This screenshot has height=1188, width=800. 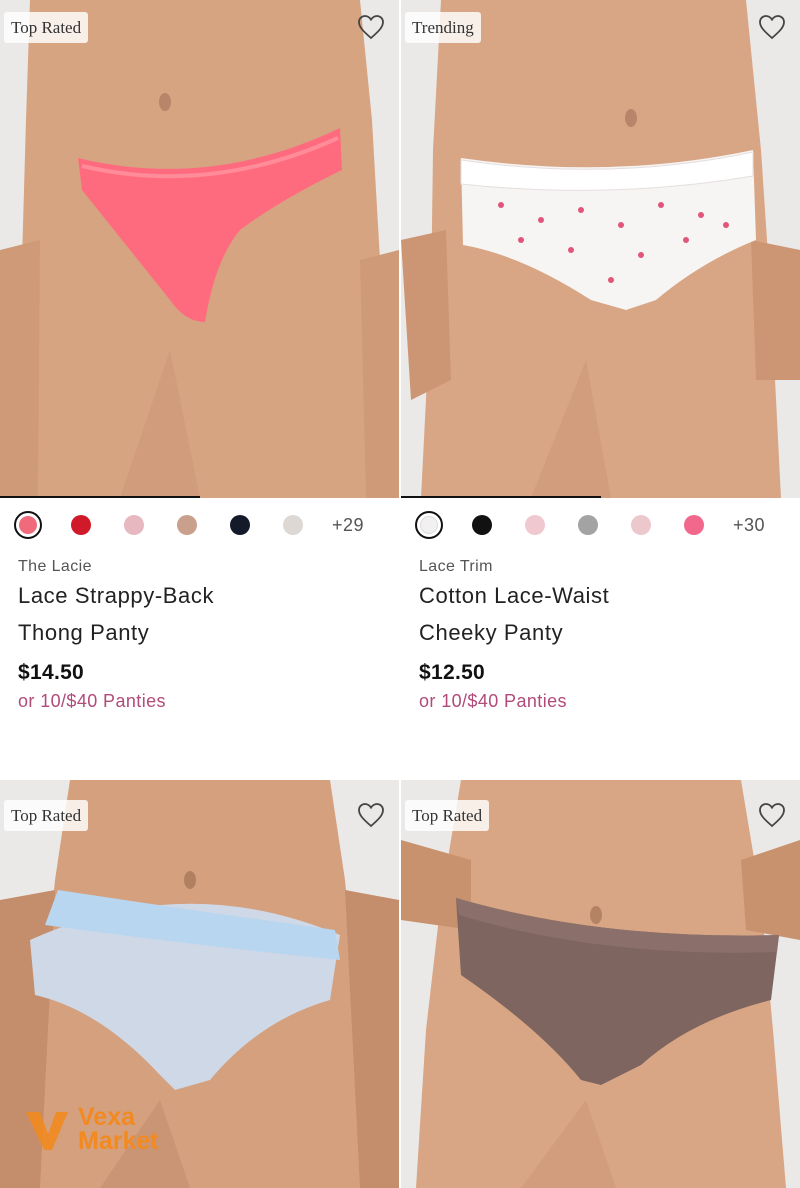 What do you see at coordinates (348, 525) in the screenshot?
I see `more-colors-count: +29` at bounding box center [348, 525].